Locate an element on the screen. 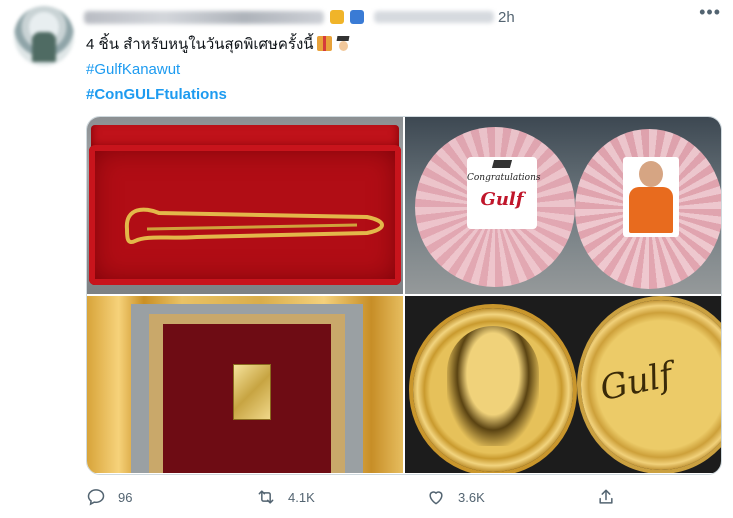  retweet-button: 4.1K is located at coordinates (341, 497).